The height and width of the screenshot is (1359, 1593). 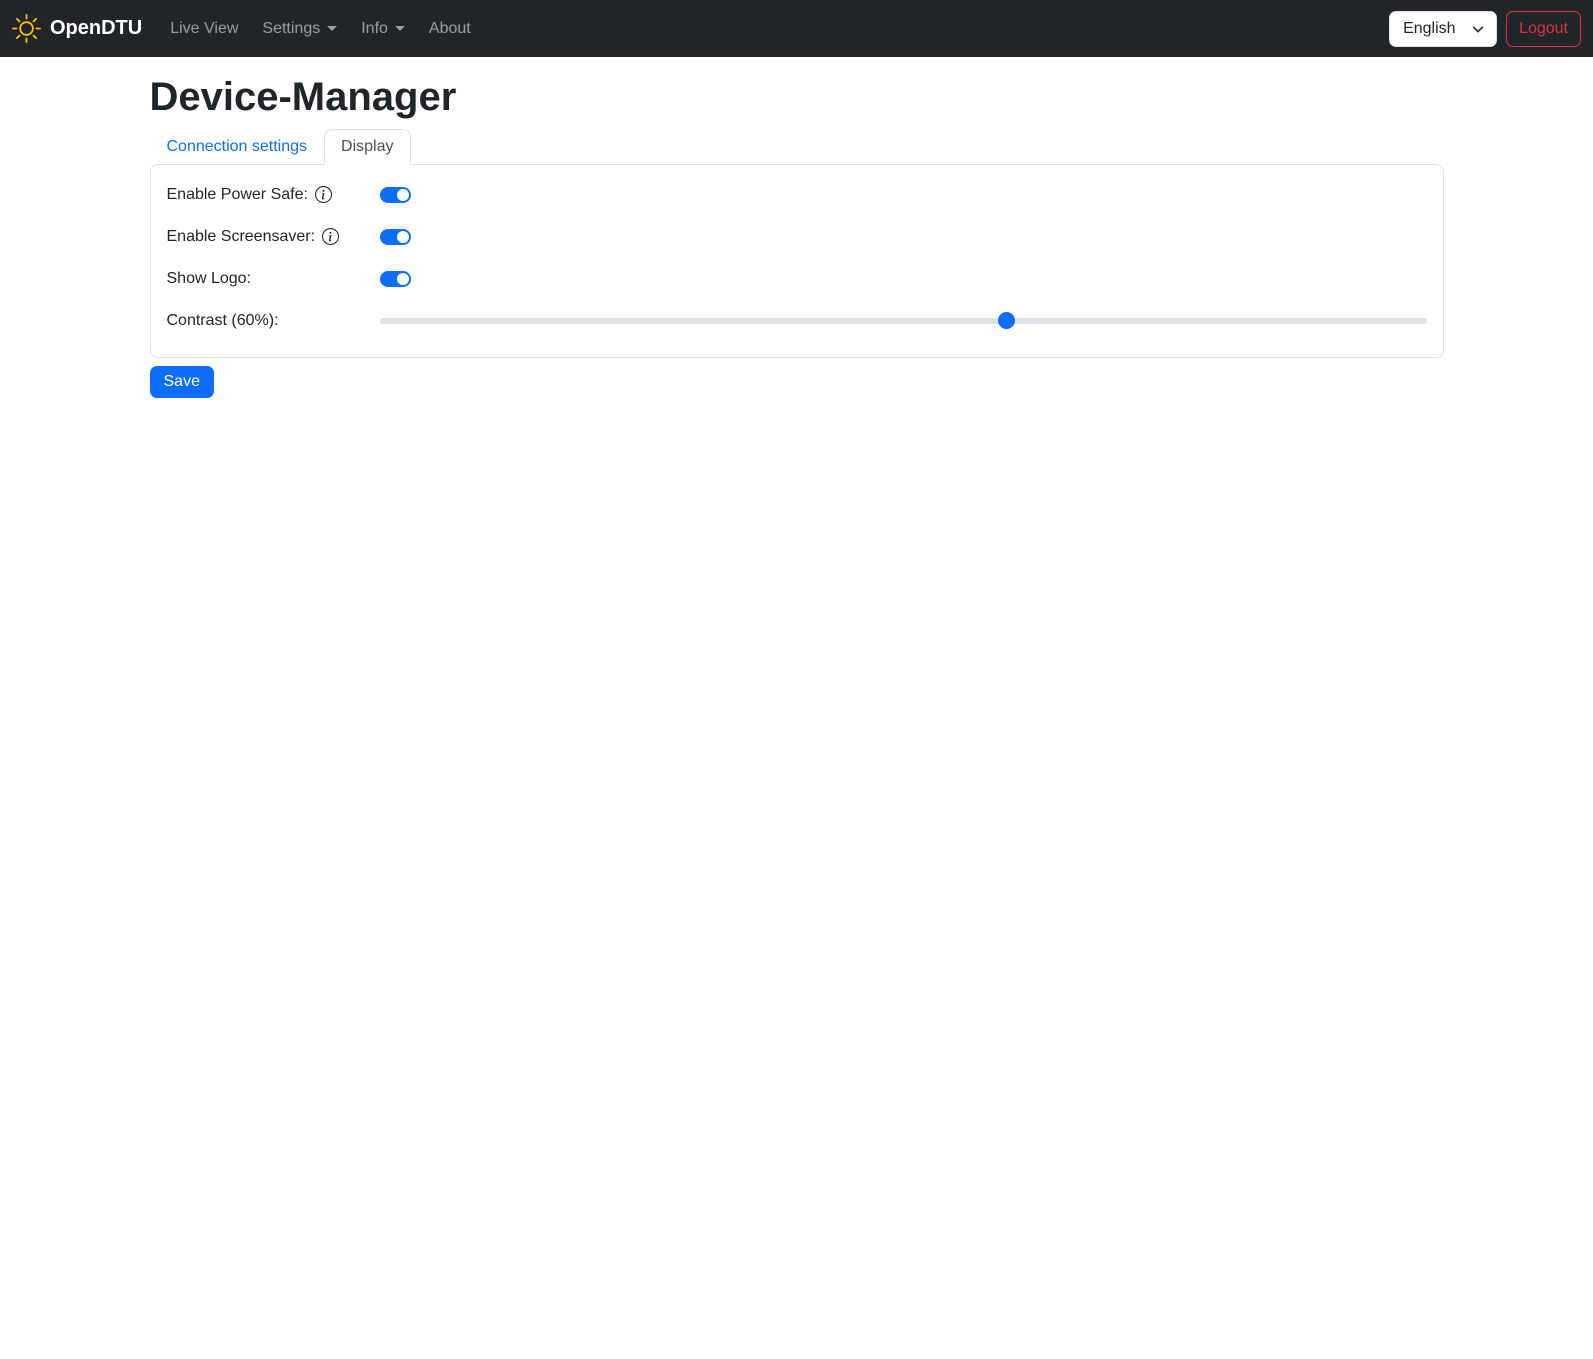 I want to click on field-label: Show Logo:, so click(x=209, y=278).